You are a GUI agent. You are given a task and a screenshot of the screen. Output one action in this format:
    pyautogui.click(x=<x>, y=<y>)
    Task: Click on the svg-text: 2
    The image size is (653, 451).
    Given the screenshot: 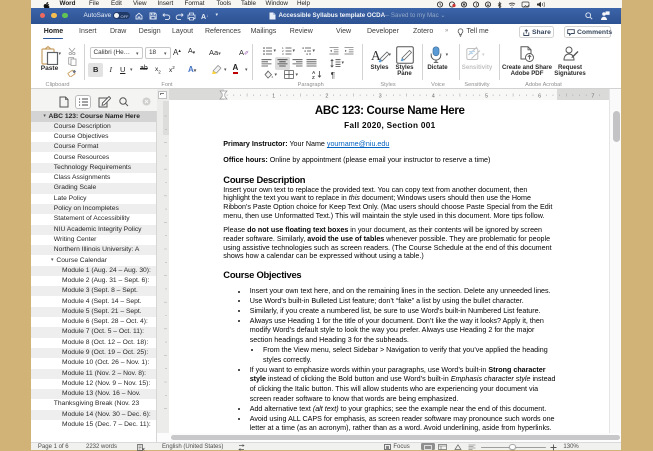 What is the action you would take?
    pyautogui.click(x=326, y=96)
    